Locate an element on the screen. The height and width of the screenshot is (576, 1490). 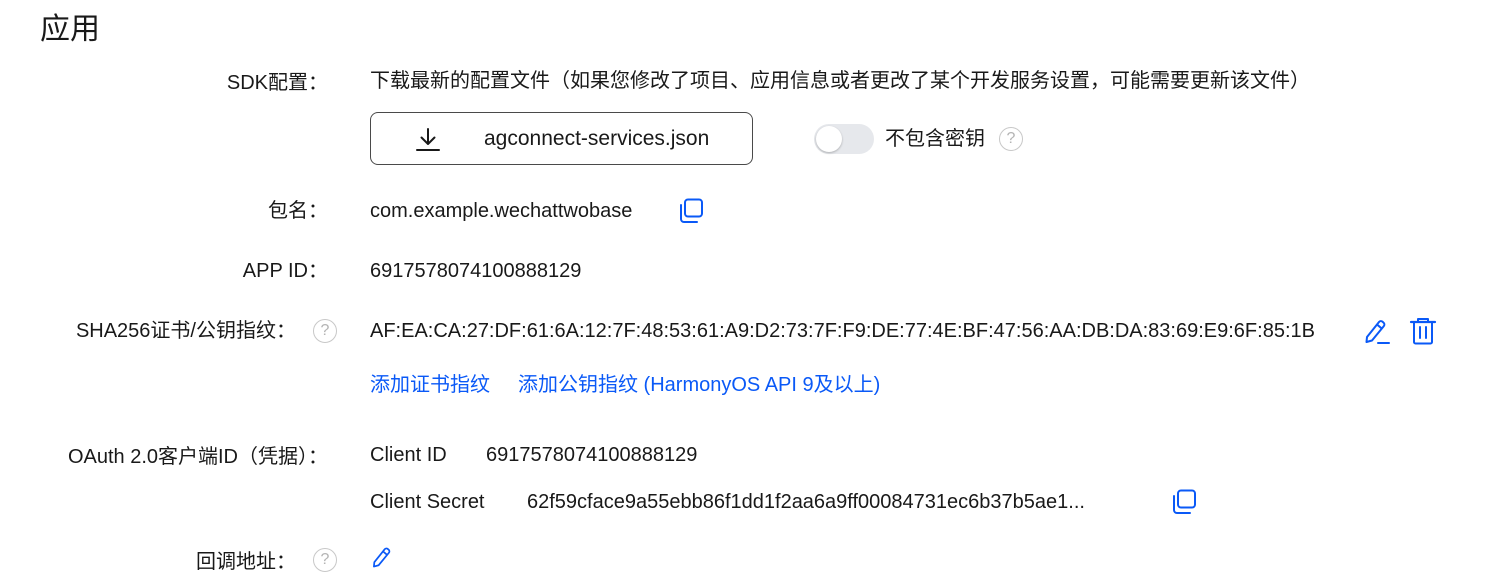
copy-secret-icon is located at coordinates (1184, 502).